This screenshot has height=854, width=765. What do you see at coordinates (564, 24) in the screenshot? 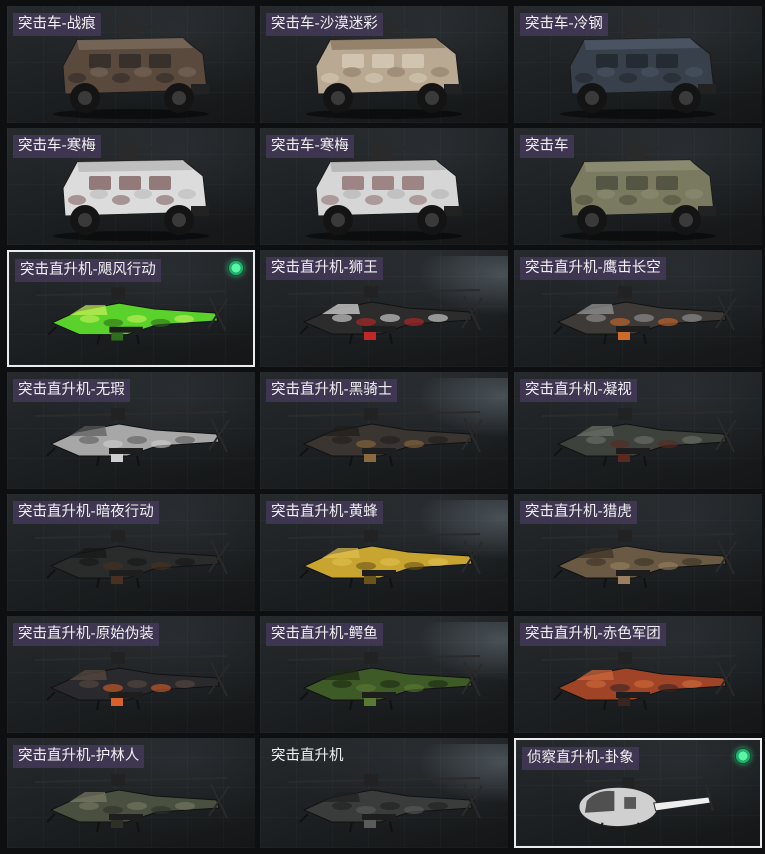
I see `skin-name-label: 突击车-冷钢` at bounding box center [564, 24].